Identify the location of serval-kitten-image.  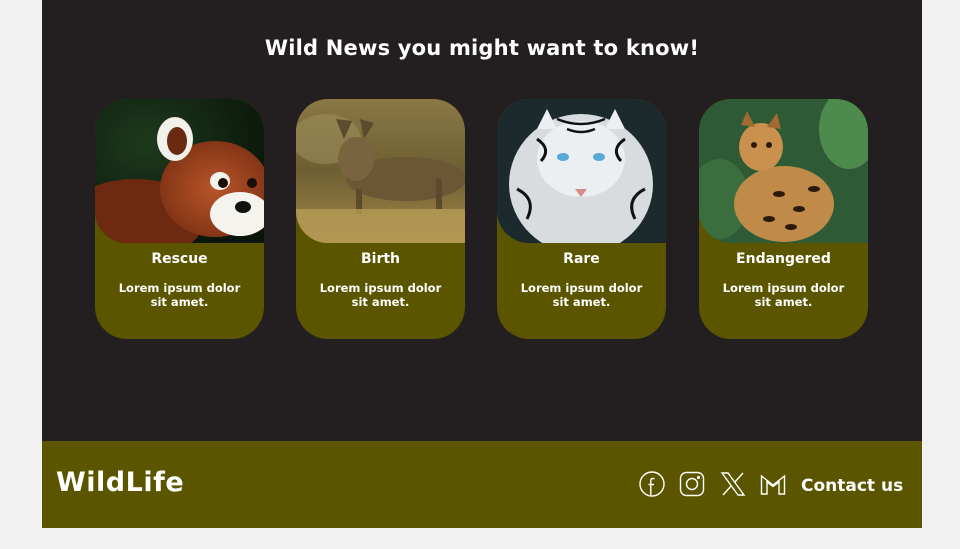
(380, 171).